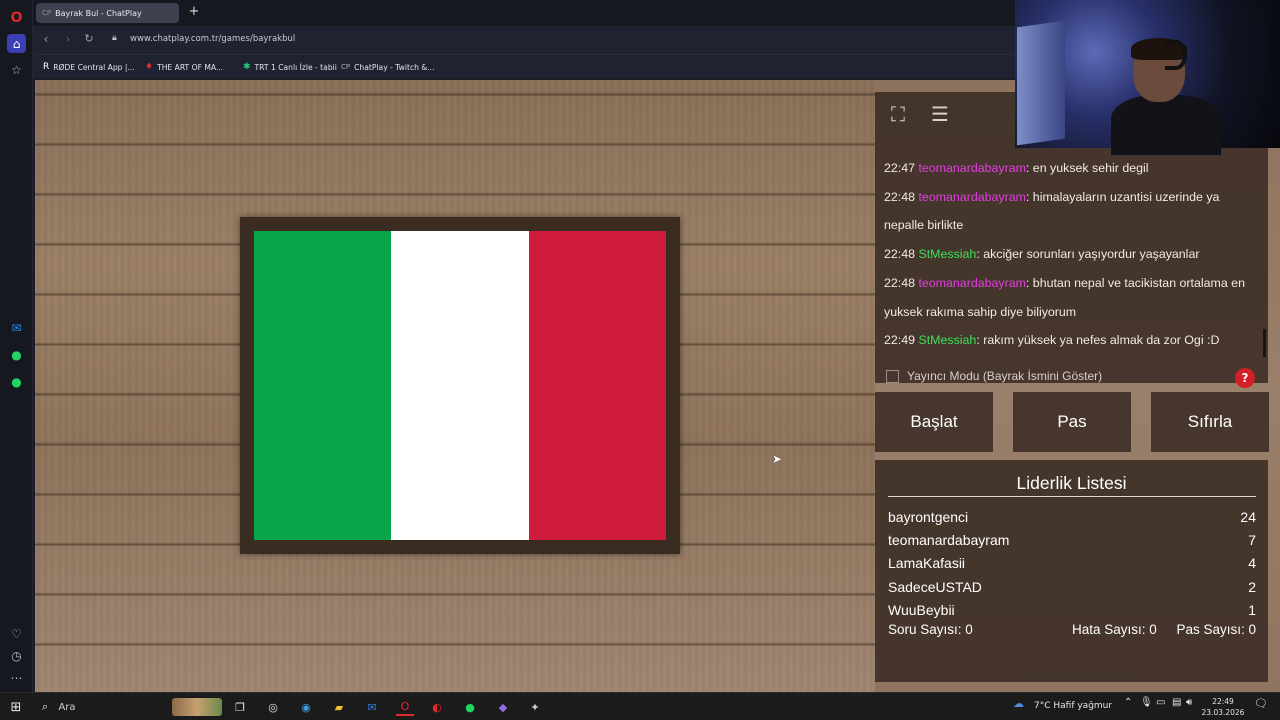 This screenshot has width=1280, height=720. Describe the element at coordinates (16, 354) in the screenshot. I see `whatsapp-icon: ●` at that location.